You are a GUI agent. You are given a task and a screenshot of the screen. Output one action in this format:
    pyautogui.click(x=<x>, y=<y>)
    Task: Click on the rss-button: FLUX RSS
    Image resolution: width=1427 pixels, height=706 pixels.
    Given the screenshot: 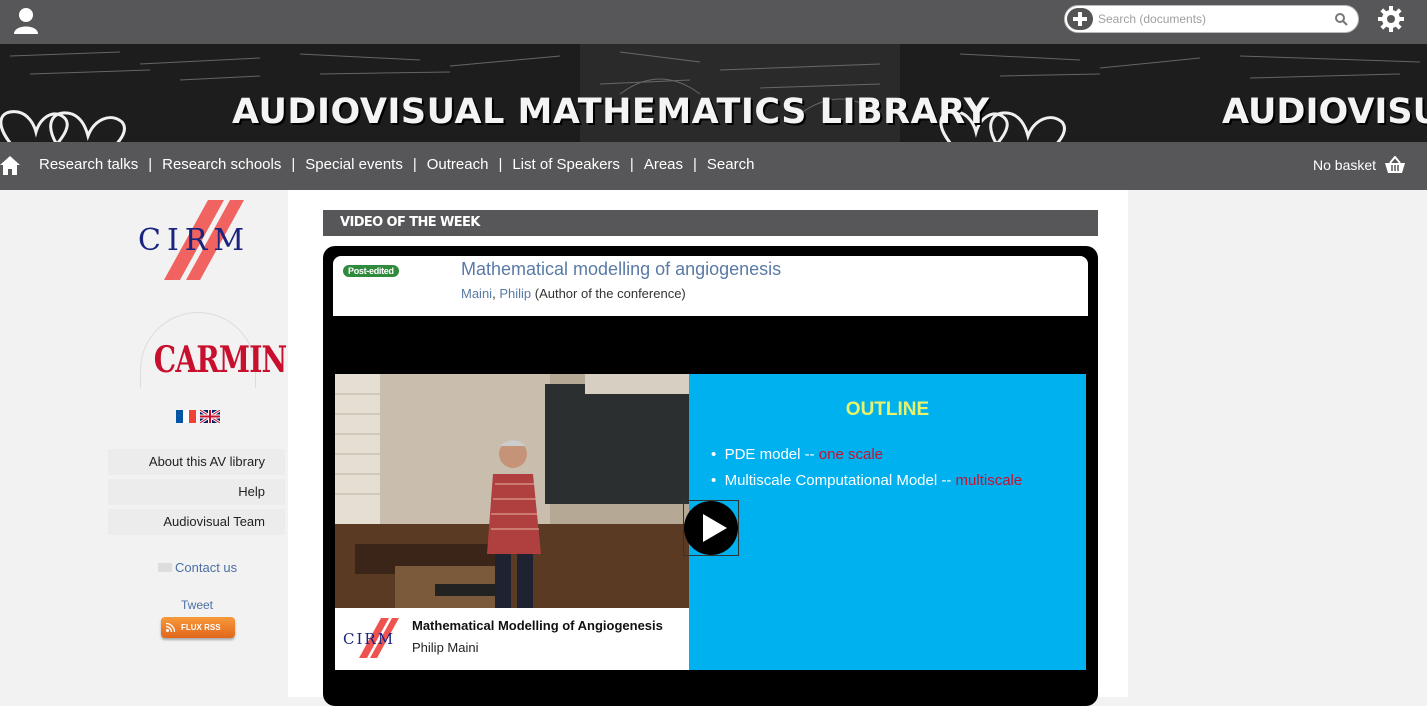 What is the action you would take?
    pyautogui.click(x=198, y=627)
    